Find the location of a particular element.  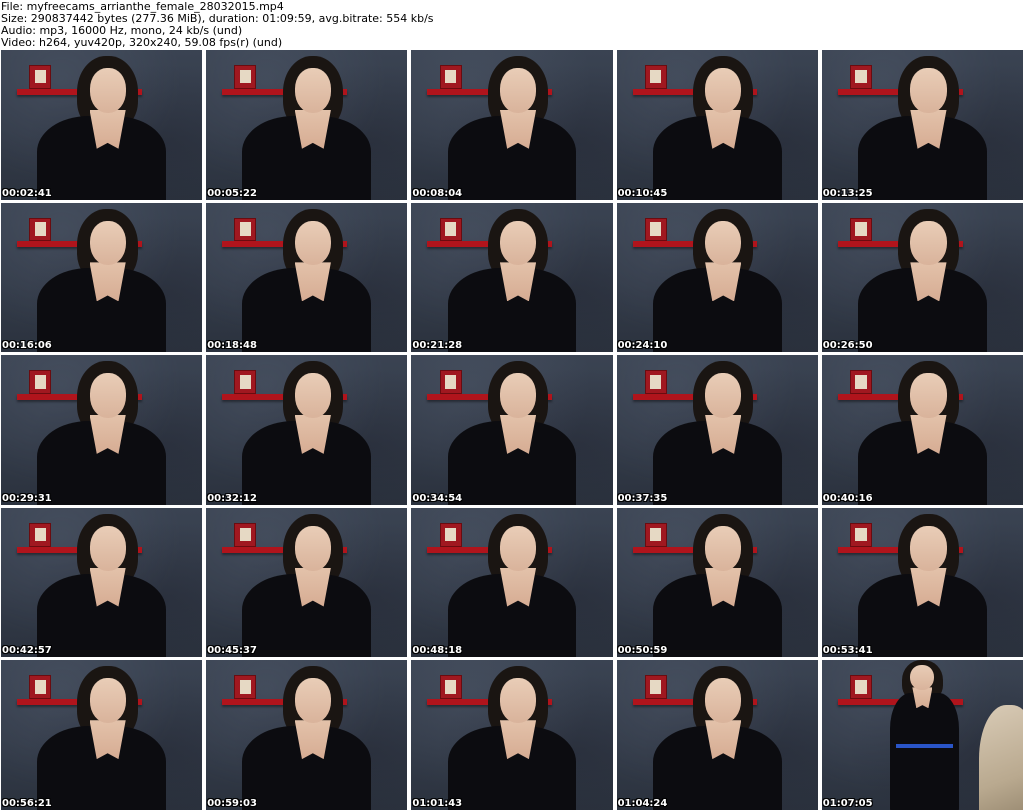

video-thumbnail: 00:37:35 is located at coordinates (717, 430).